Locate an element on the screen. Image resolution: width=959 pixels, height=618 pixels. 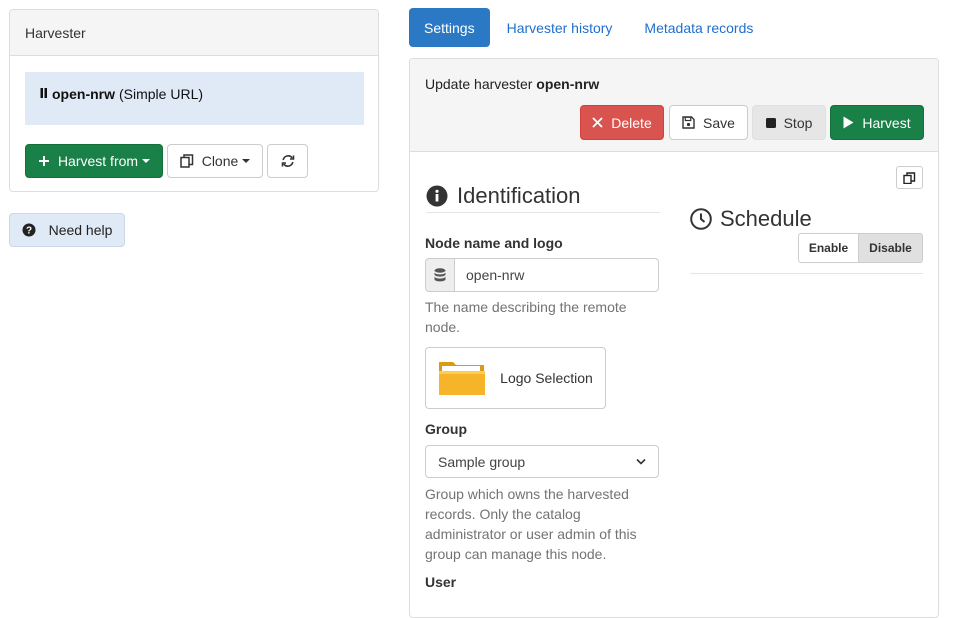
logo-selection-label: Logo Selection is located at coordinates (546, 378).